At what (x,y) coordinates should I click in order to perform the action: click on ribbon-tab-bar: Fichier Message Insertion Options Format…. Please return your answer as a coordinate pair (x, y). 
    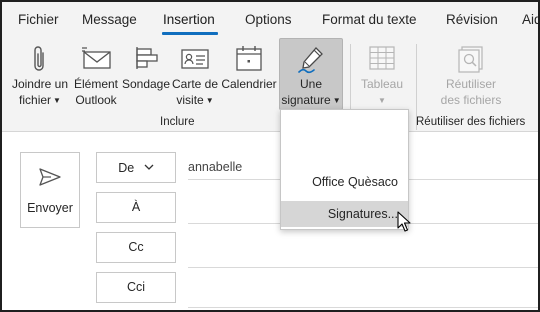
    Looking at the image, I should click on (270, 20).